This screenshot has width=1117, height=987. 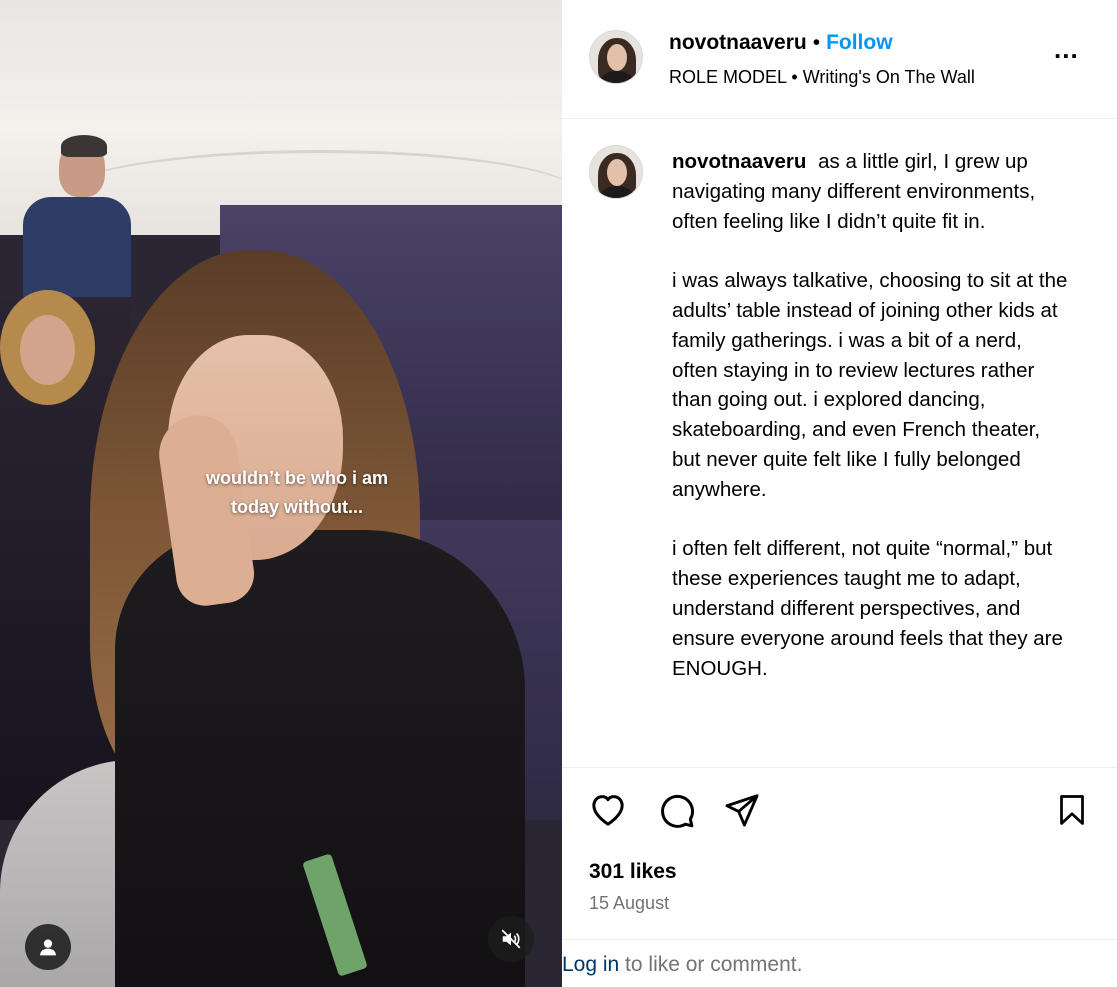 I want to click on save-button, so click(x=1072, y=810).